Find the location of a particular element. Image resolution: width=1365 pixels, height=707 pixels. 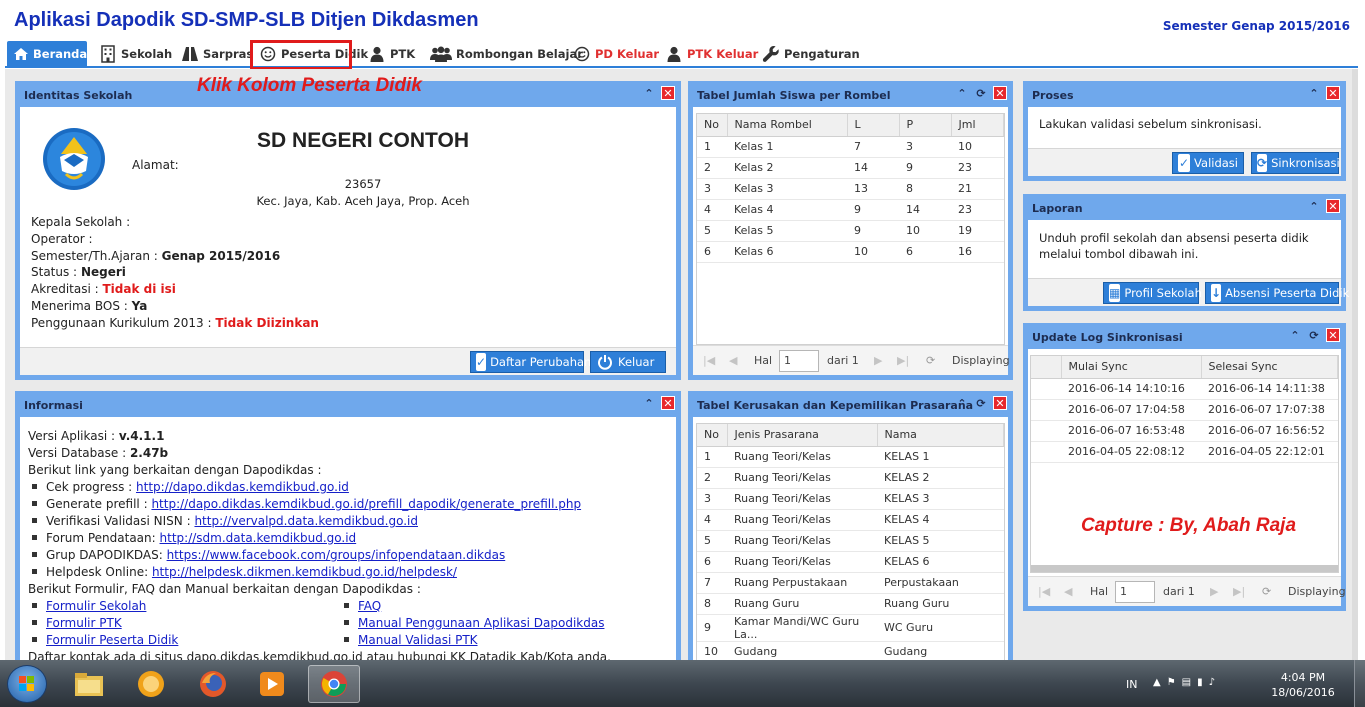

chrome-taskbar-icon is located at coordinates (334, 684).